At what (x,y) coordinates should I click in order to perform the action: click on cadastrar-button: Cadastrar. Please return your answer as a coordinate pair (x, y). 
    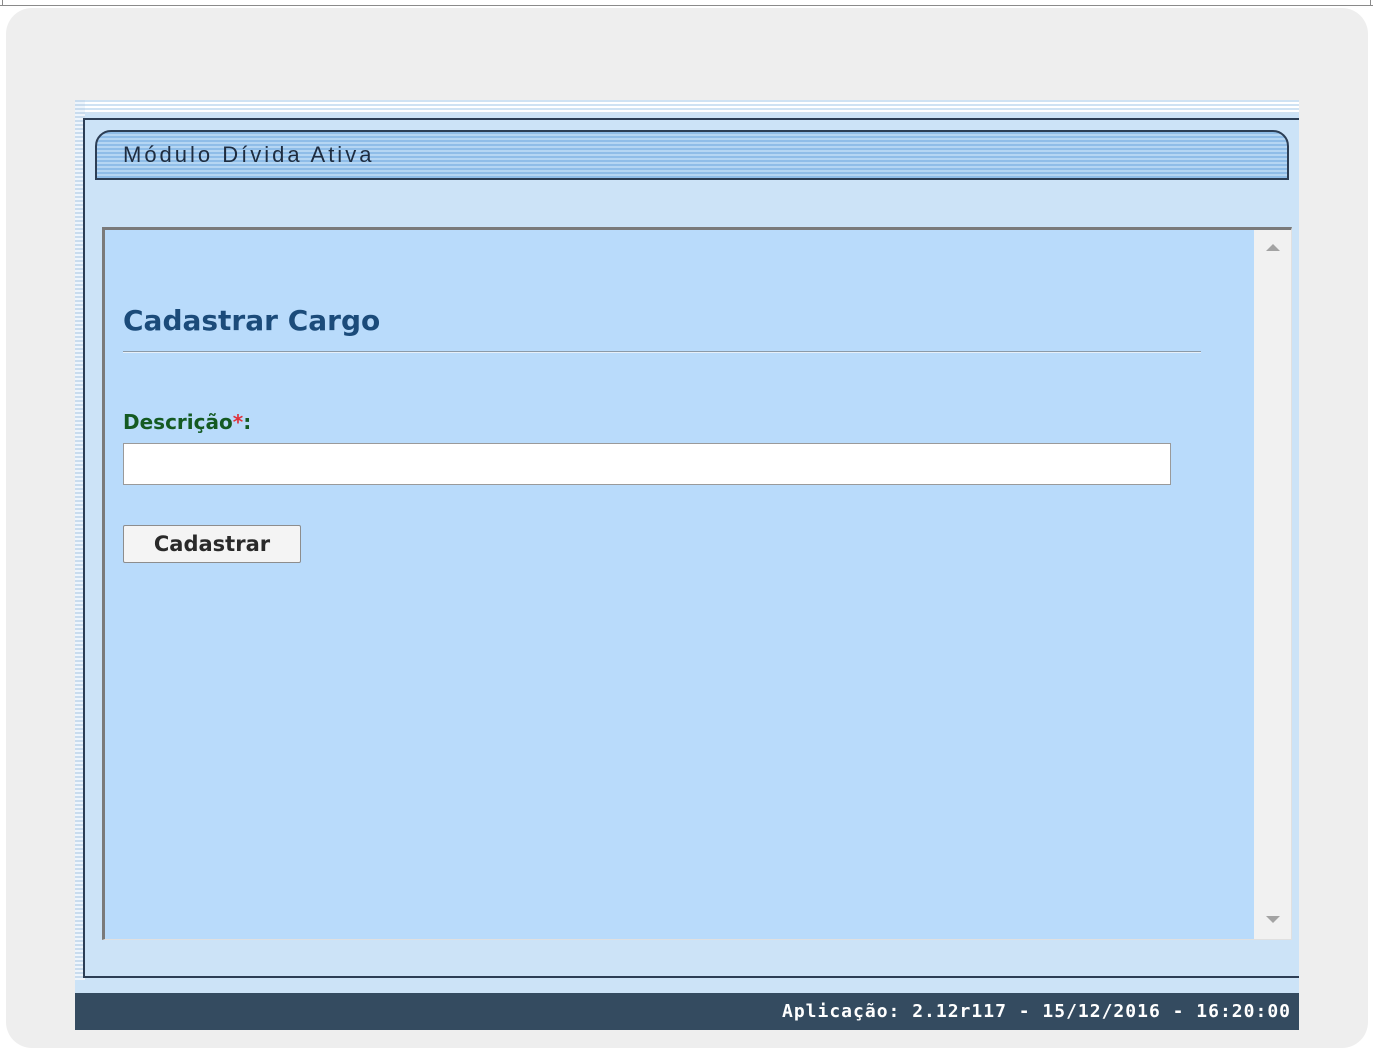
    Looking at the image, I should click on (212, 544).